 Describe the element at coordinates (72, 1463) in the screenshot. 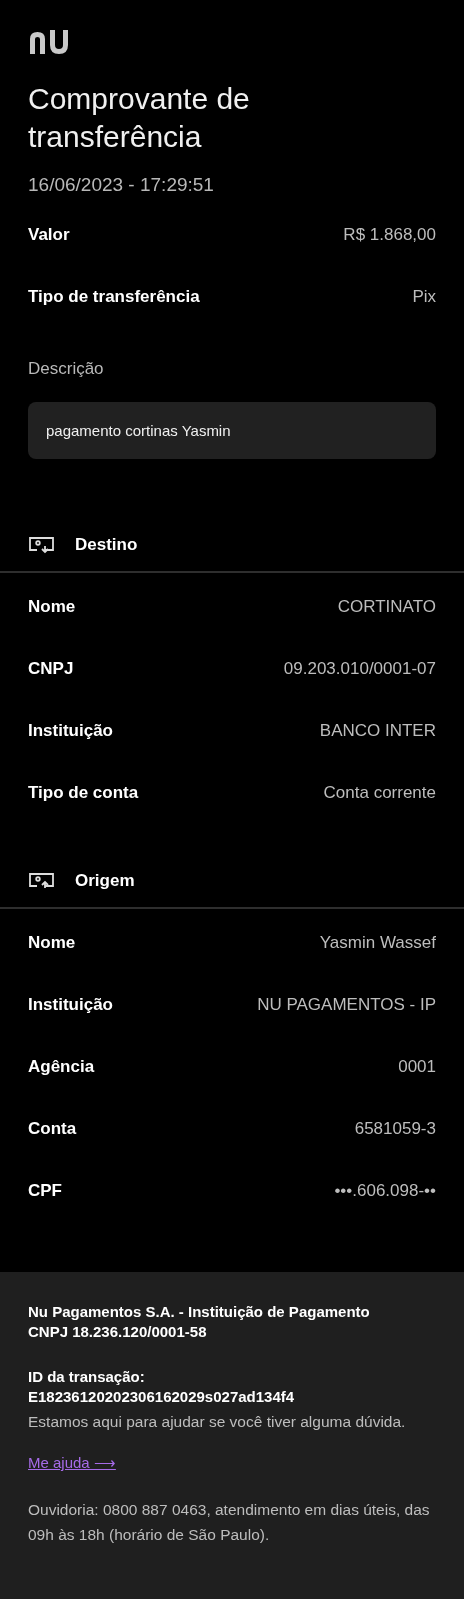

I see `help-link: Me ajuda ⟶` at that location.